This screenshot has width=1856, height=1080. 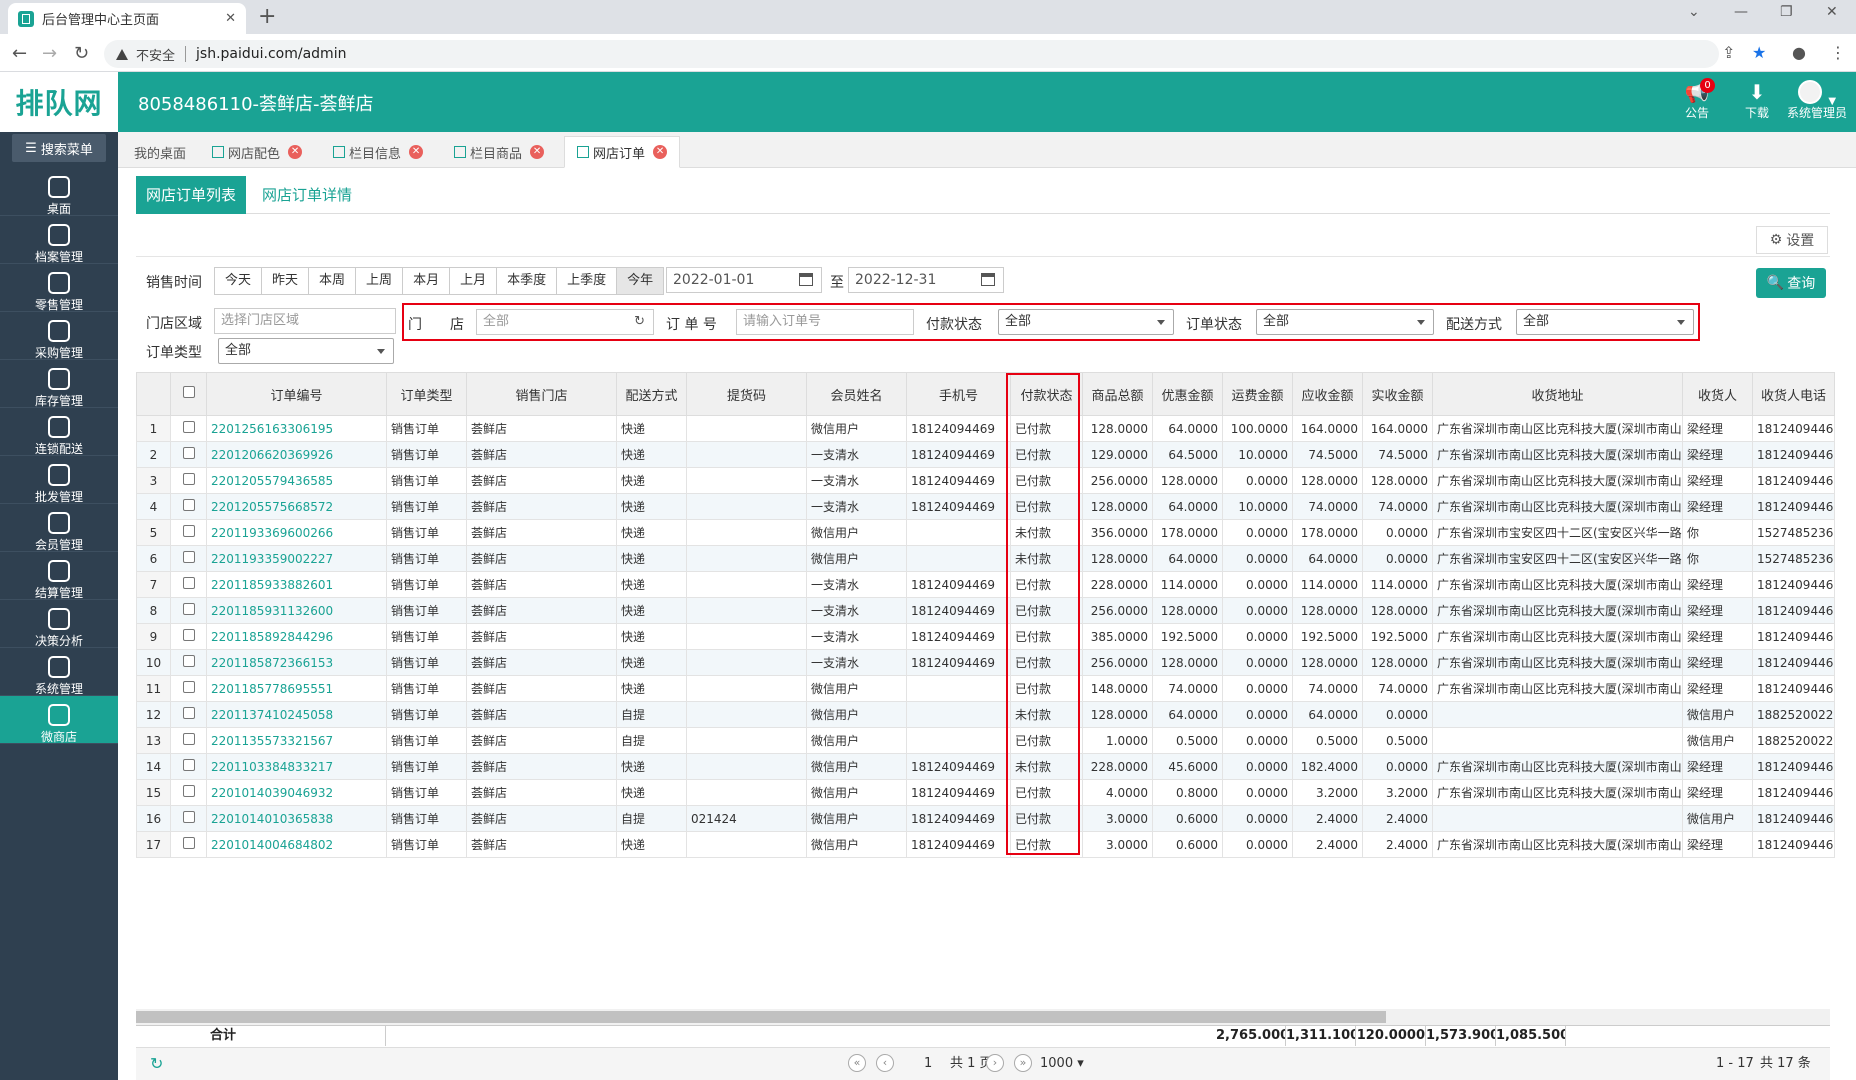 What do you see at coordinates (59, 720) in the screenshot?
I see `sidebar-item-shop: 微商店` at bounding box center [59, 720].